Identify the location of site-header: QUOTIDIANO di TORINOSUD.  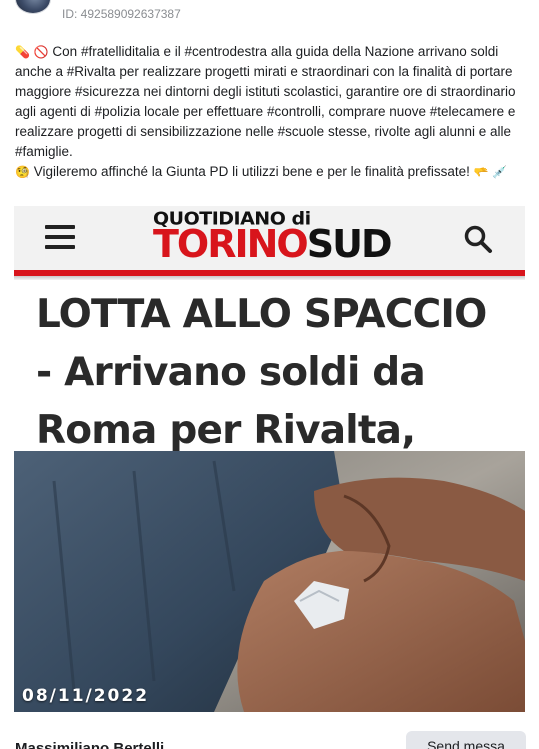
(269, 238).